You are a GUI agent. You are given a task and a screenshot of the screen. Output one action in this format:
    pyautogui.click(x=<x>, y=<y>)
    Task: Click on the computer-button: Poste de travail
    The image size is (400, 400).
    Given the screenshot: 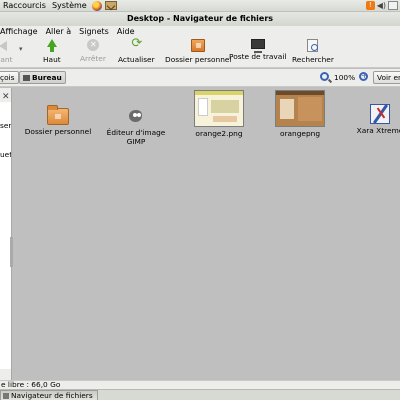 What is the action you would take?
    pyautogui.click(x=257, y=50)
    